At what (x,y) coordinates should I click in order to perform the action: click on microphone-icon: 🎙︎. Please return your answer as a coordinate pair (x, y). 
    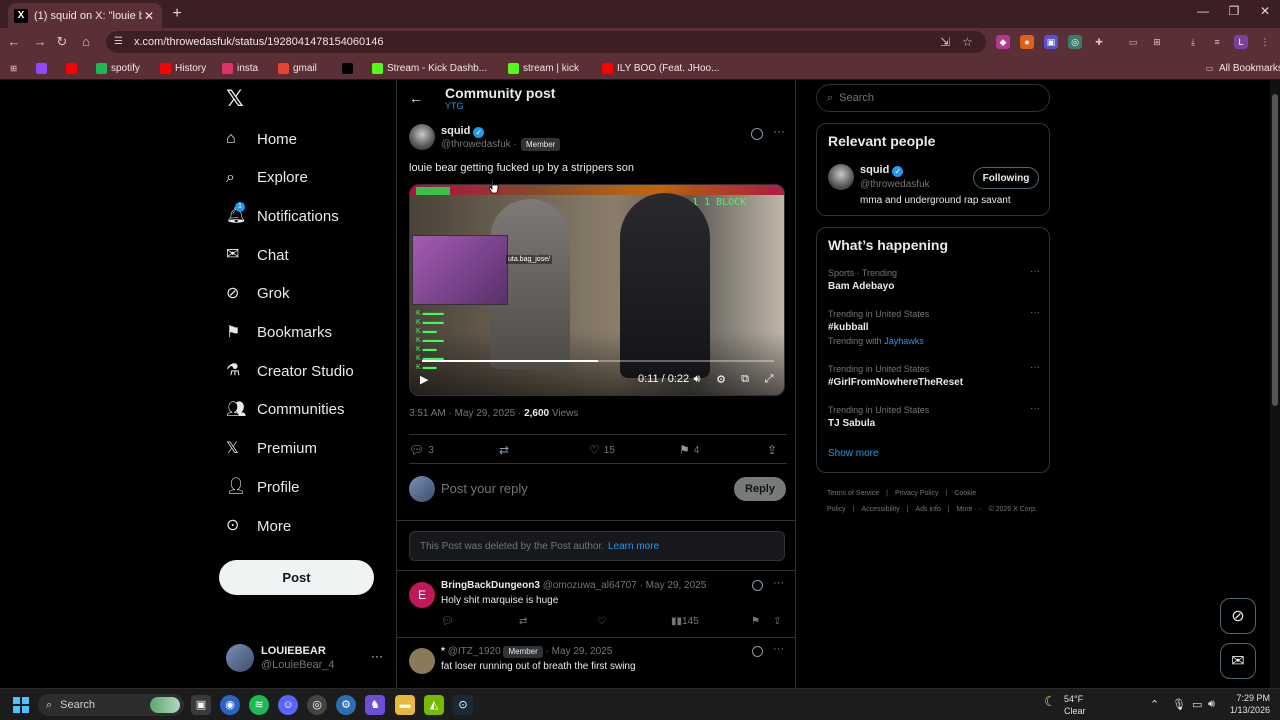
    Looking at the image, I should click on (1179, 704).